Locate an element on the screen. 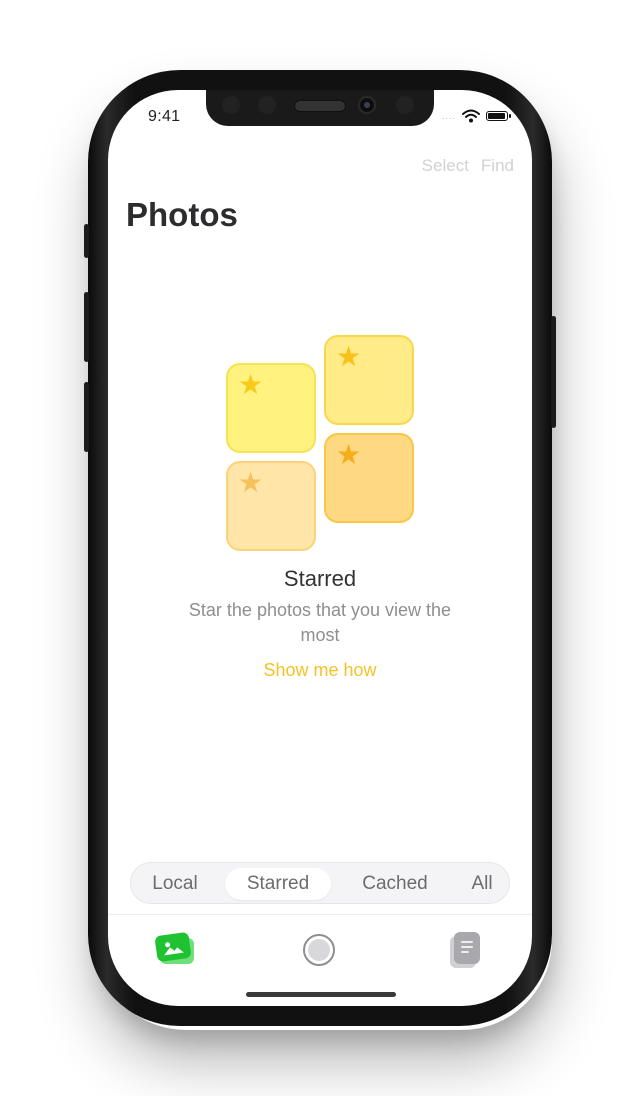  status-time: 9:41 is located at coordinates (164, 116).